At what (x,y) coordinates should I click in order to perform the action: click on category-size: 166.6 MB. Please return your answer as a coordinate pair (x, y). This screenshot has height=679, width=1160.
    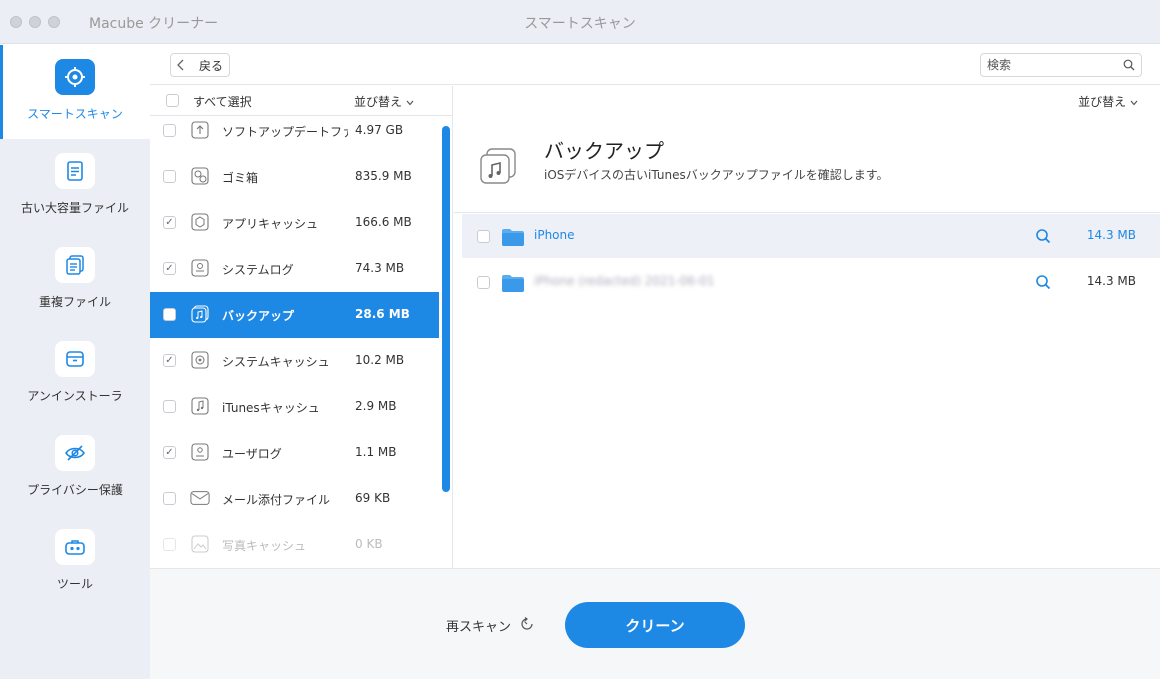
    Looking at the image, I should click on (383, 222).